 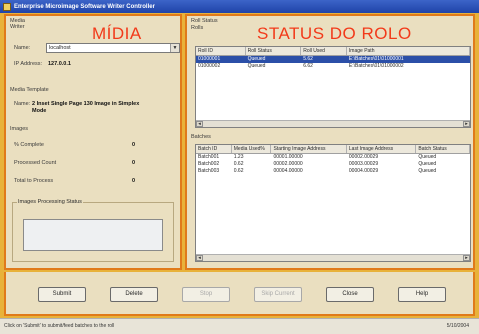 What do you see at coordinates (134, 145) in the screenshot?
I see `percent-complete-value: 0` at bounding box center [134, 145].